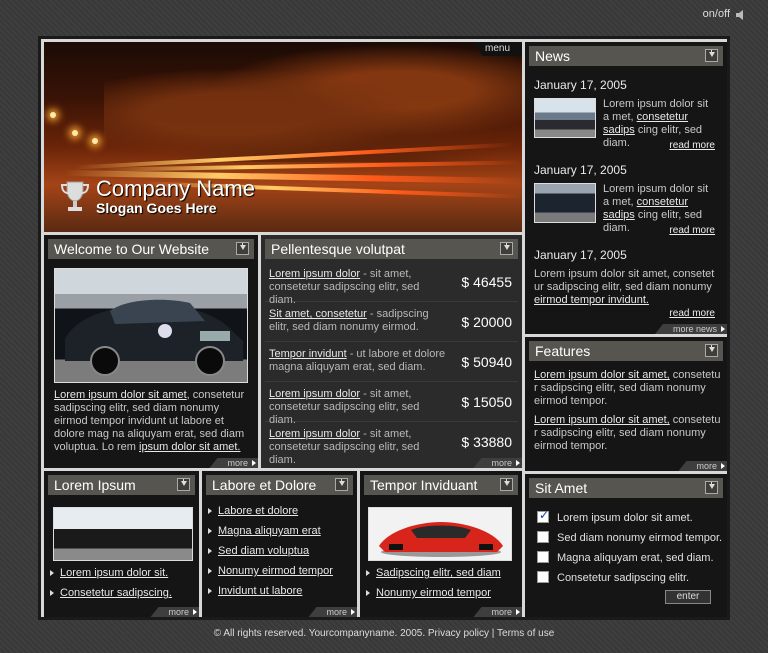 This screenshot has height=653, width=768. I want to click on terms-of-use-link: Terms of use, so click(525, 633).